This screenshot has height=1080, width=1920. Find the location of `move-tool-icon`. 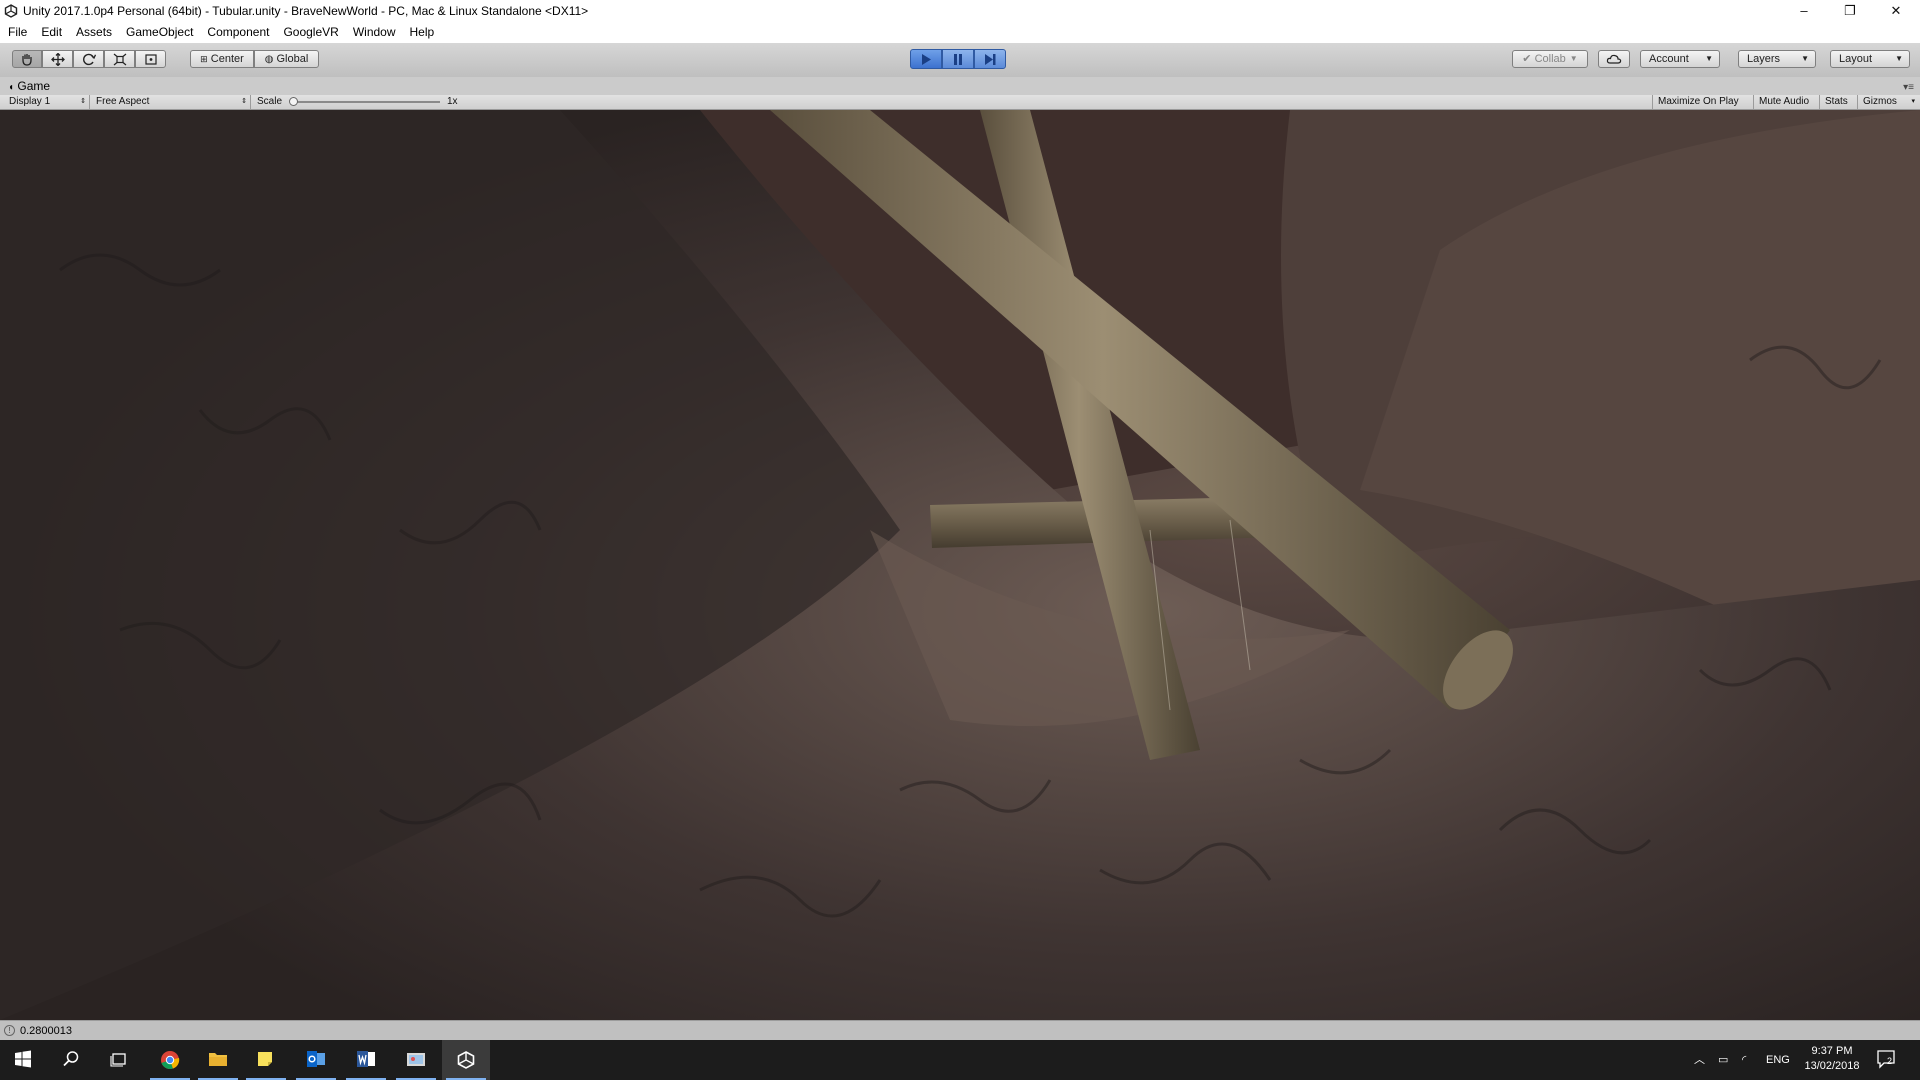

move-tool-icon is located at coordinates (57, 59).